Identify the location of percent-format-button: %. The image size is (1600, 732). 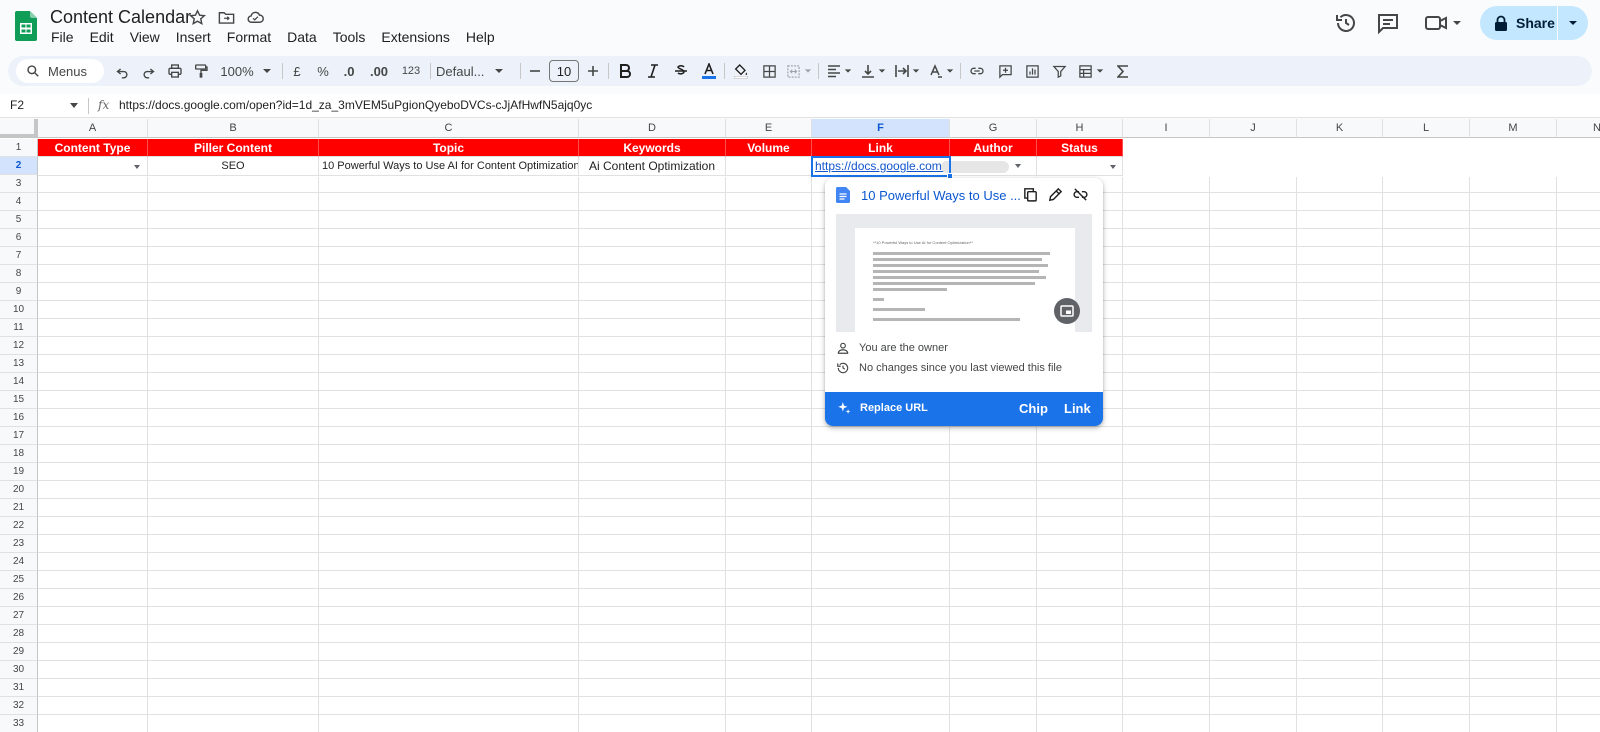
(323, 71).